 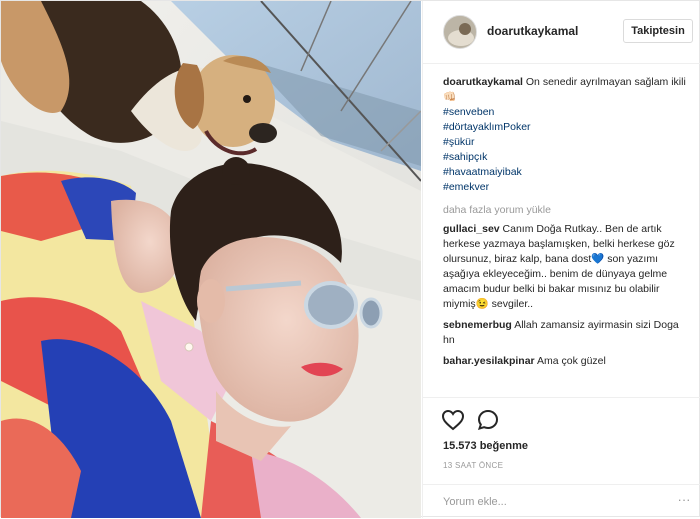 I want to click on comment-username: gullaci_sev, so click(x=471, y=229).